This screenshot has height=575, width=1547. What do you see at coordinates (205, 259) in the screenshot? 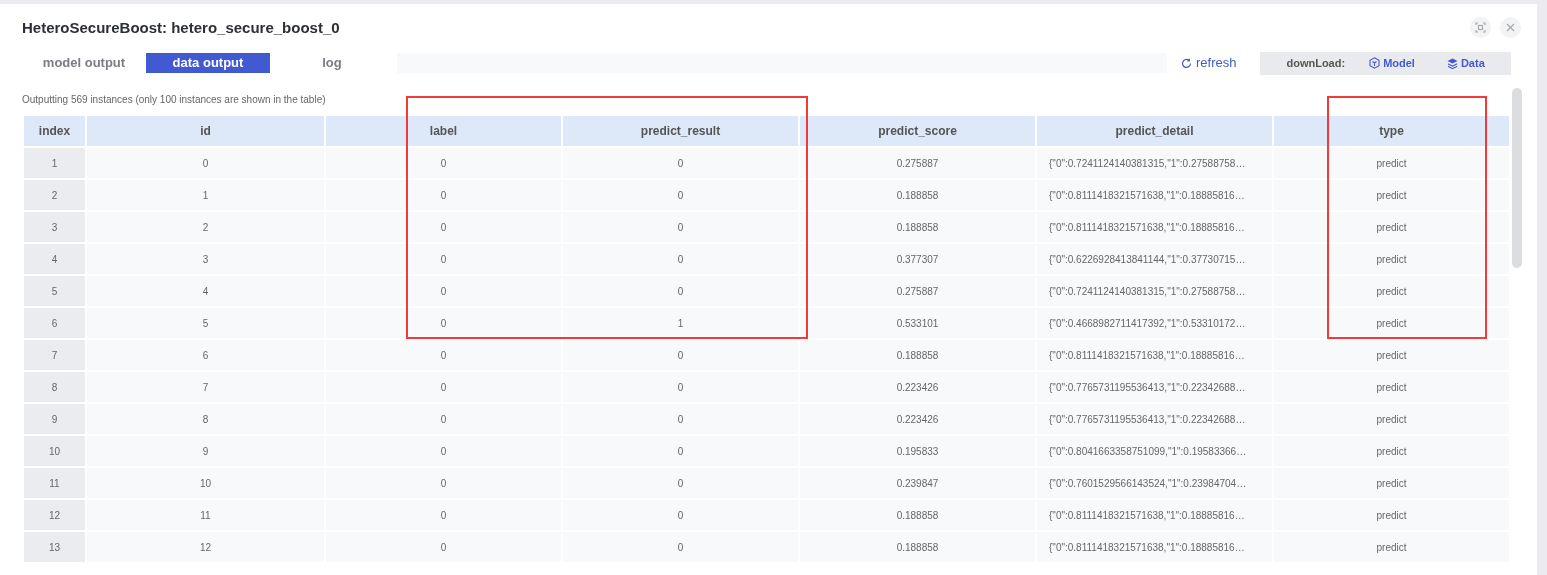
I see `table-cell: 3` at bounding box center [205, 259].